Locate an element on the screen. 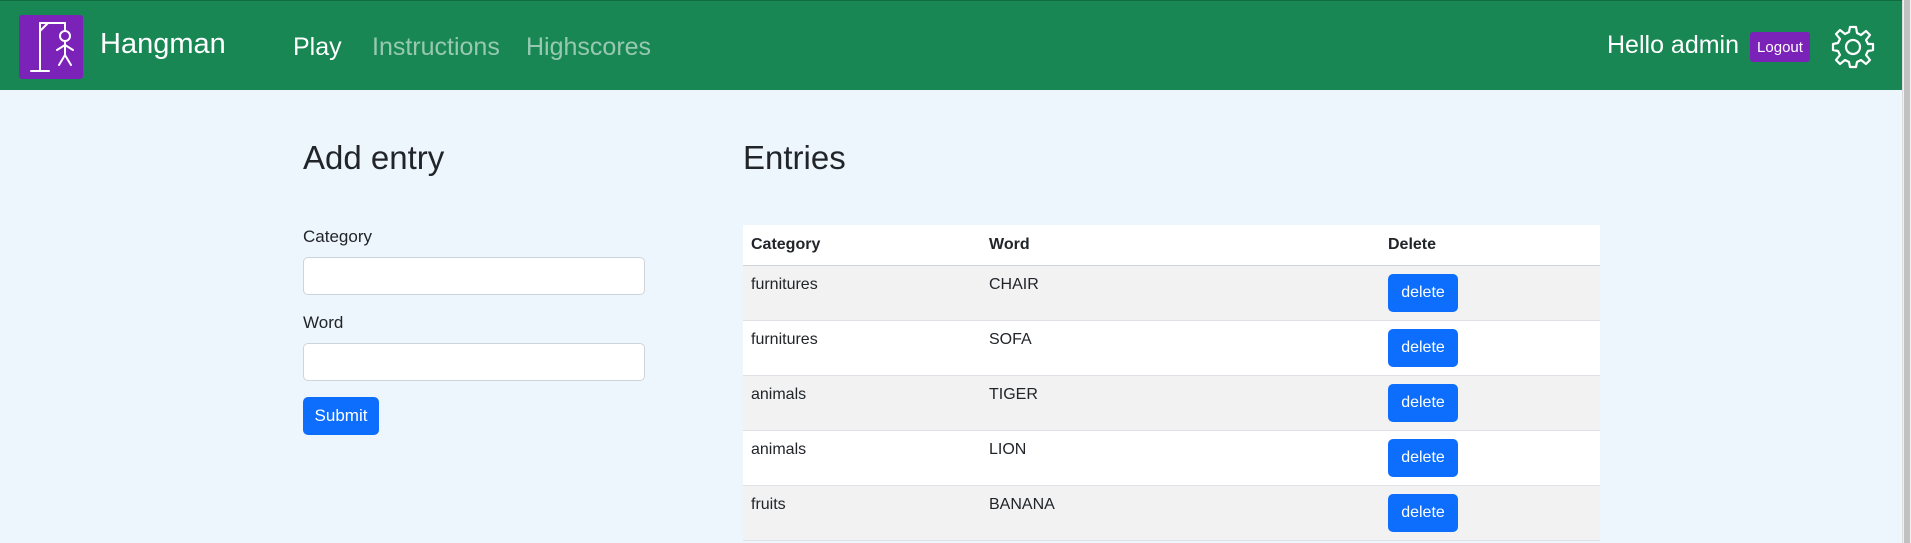 The image size is (1911, 543). table-header-row: Category Word Delete is located at coordinates (1171, 245).